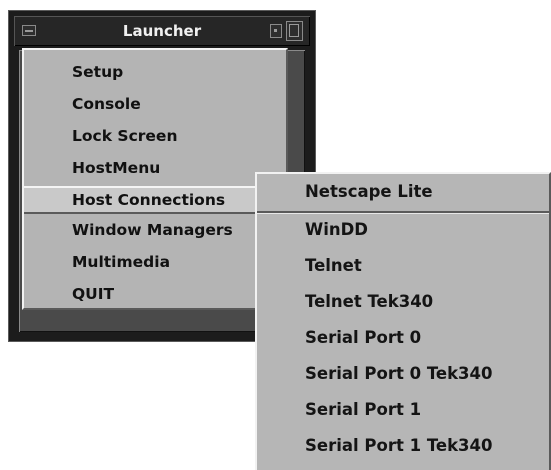 This screenshot has height=470, width=551. I want to click on menu-item-lock-screen: Lock Screen, so click(124, 136).